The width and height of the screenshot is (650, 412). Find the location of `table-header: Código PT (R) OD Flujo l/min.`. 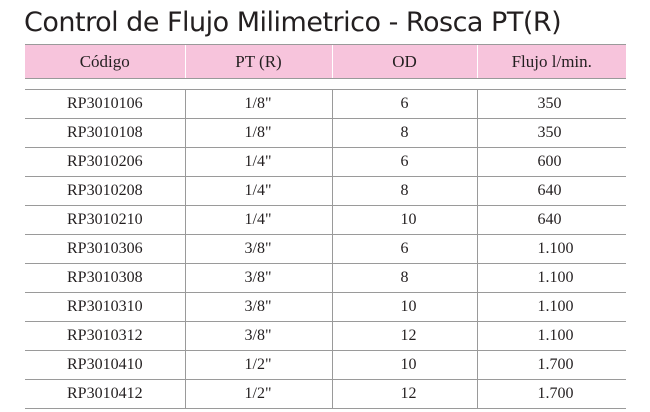

table-header: Código PT (R) OD Flujo l/min. is located at coordinates (325, 61).